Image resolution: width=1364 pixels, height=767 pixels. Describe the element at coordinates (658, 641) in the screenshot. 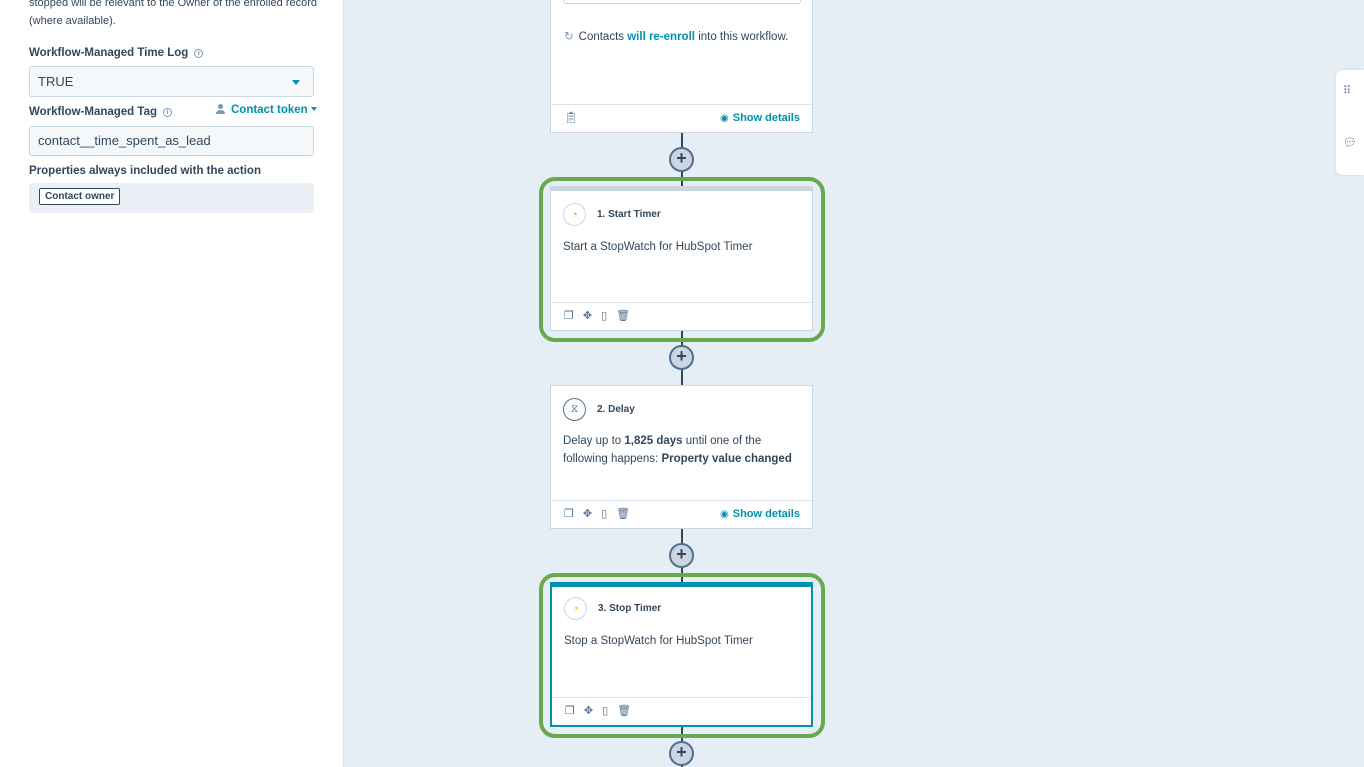

I see `step-description: Stop a StopWatch for HubSpot Timer` at that location.